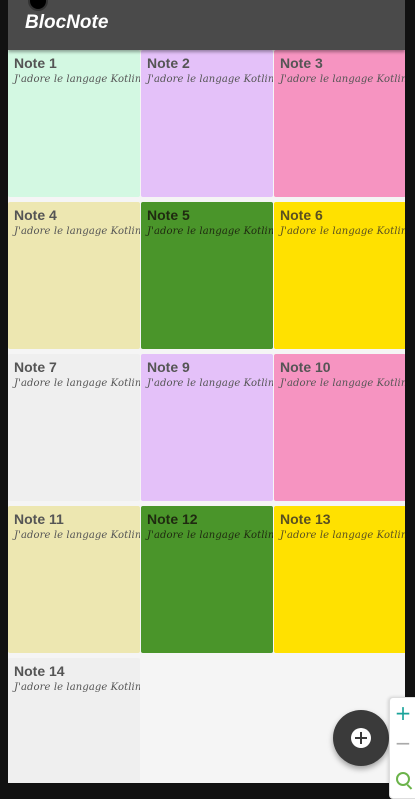  Describe the element at coordinates (67, 22) in the screenshot. I see `app-title: BlocNote` at that location.